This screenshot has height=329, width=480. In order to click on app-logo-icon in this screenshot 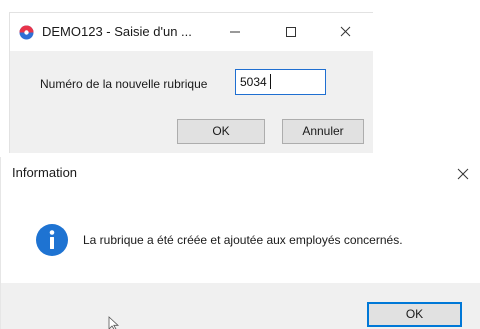, I will do `click(26, 32)`.